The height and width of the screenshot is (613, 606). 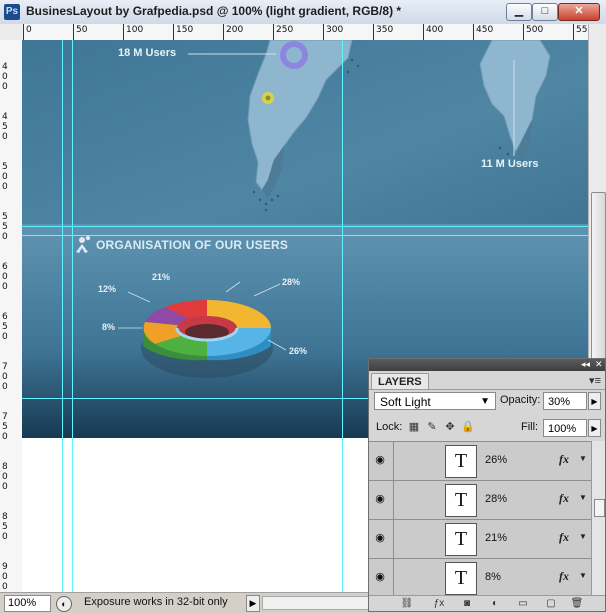 I want to click on ruler-tick: 400, so click(x=433, y=32).